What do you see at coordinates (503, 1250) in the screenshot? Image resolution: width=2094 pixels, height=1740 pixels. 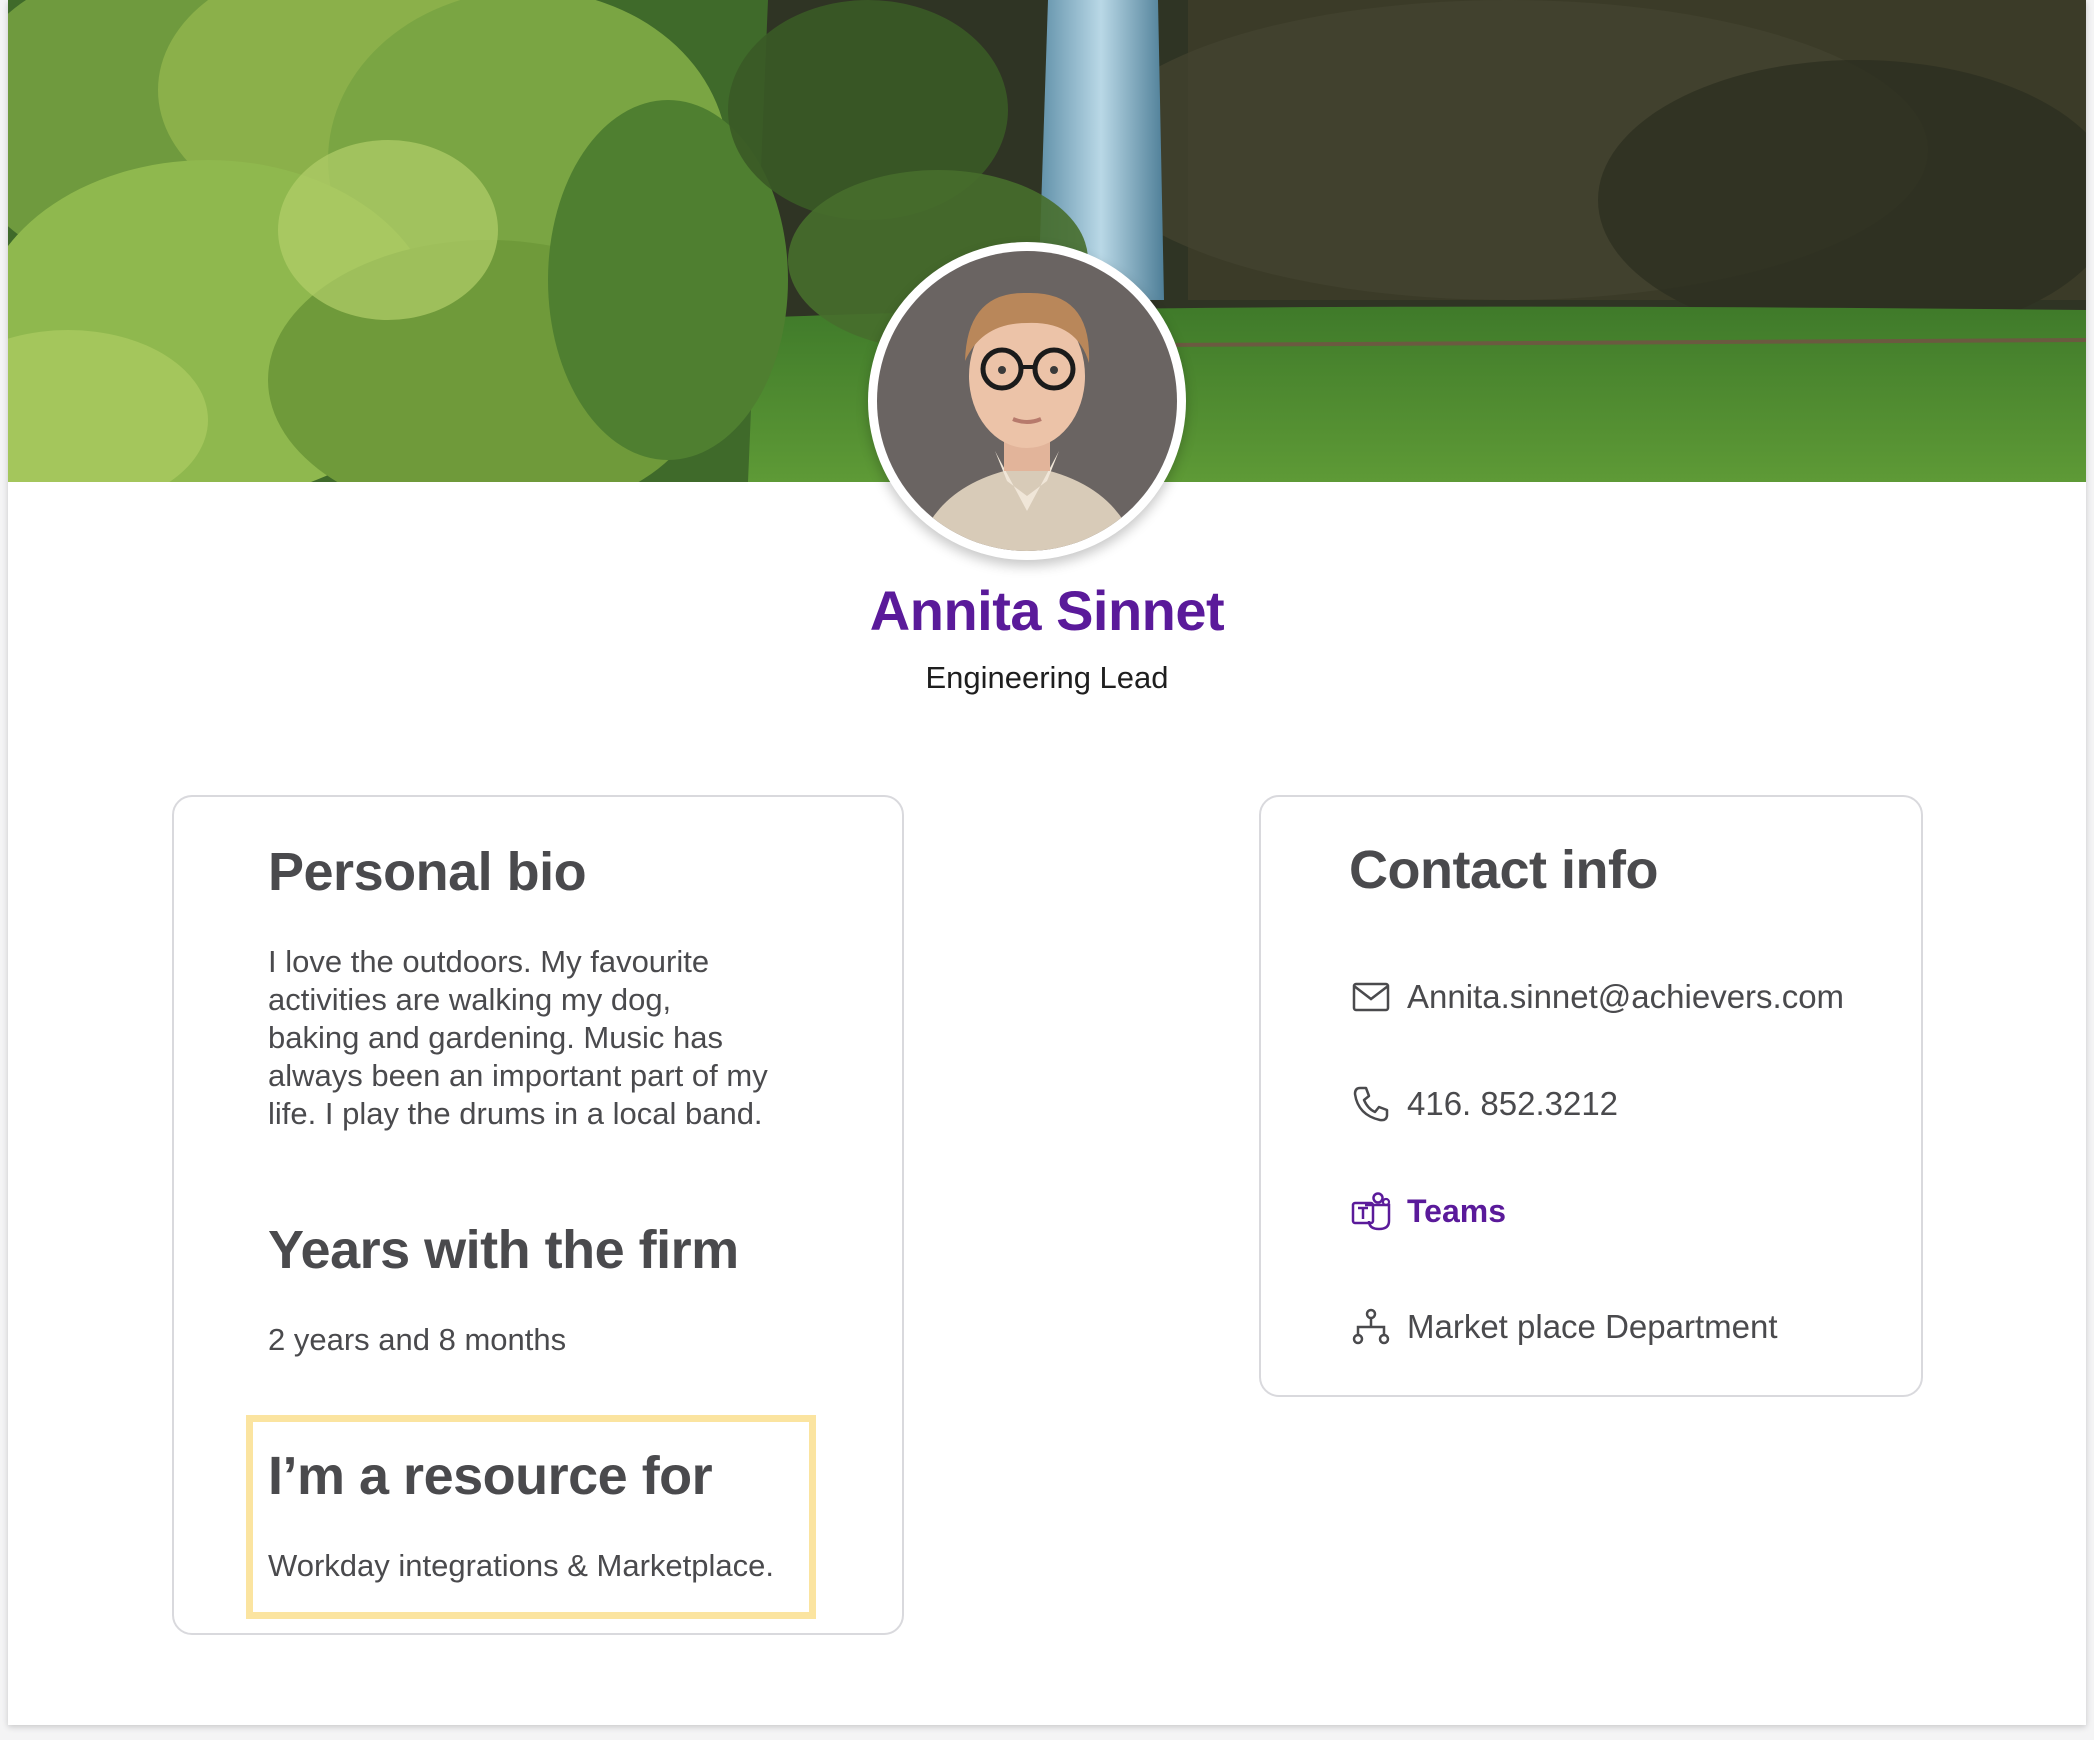 I see `years-with-firm-heading: Years with the firm` at bounding box center [503, 1250].